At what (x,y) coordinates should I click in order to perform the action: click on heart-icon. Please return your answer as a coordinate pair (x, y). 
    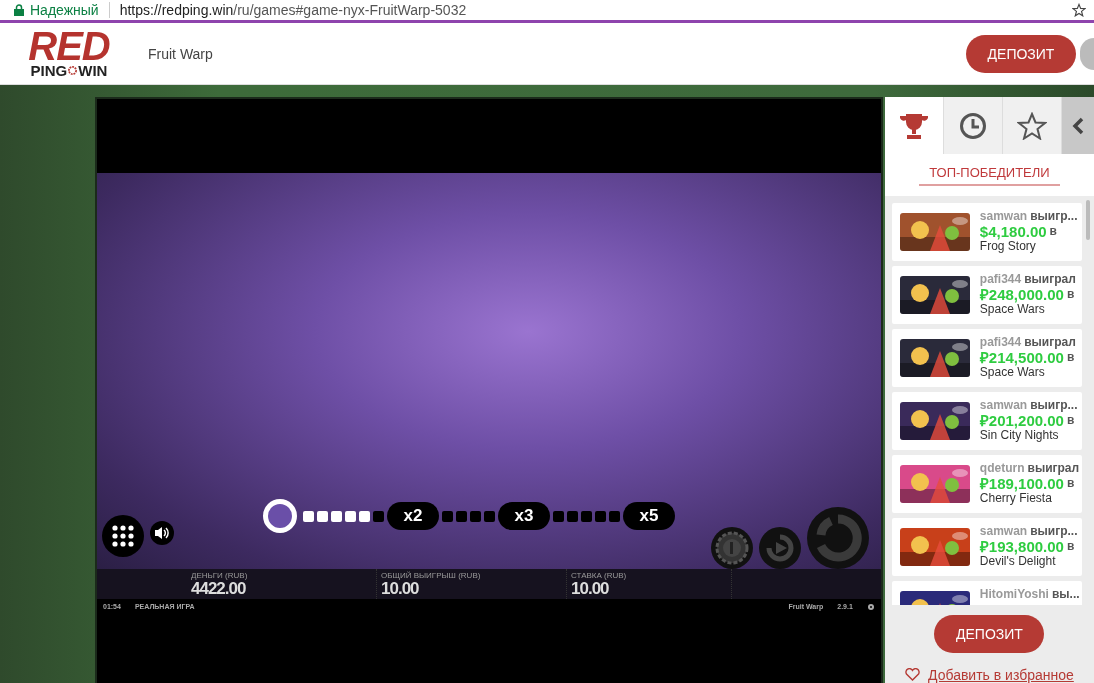
    Looking at the image, I should click on (912, 675).